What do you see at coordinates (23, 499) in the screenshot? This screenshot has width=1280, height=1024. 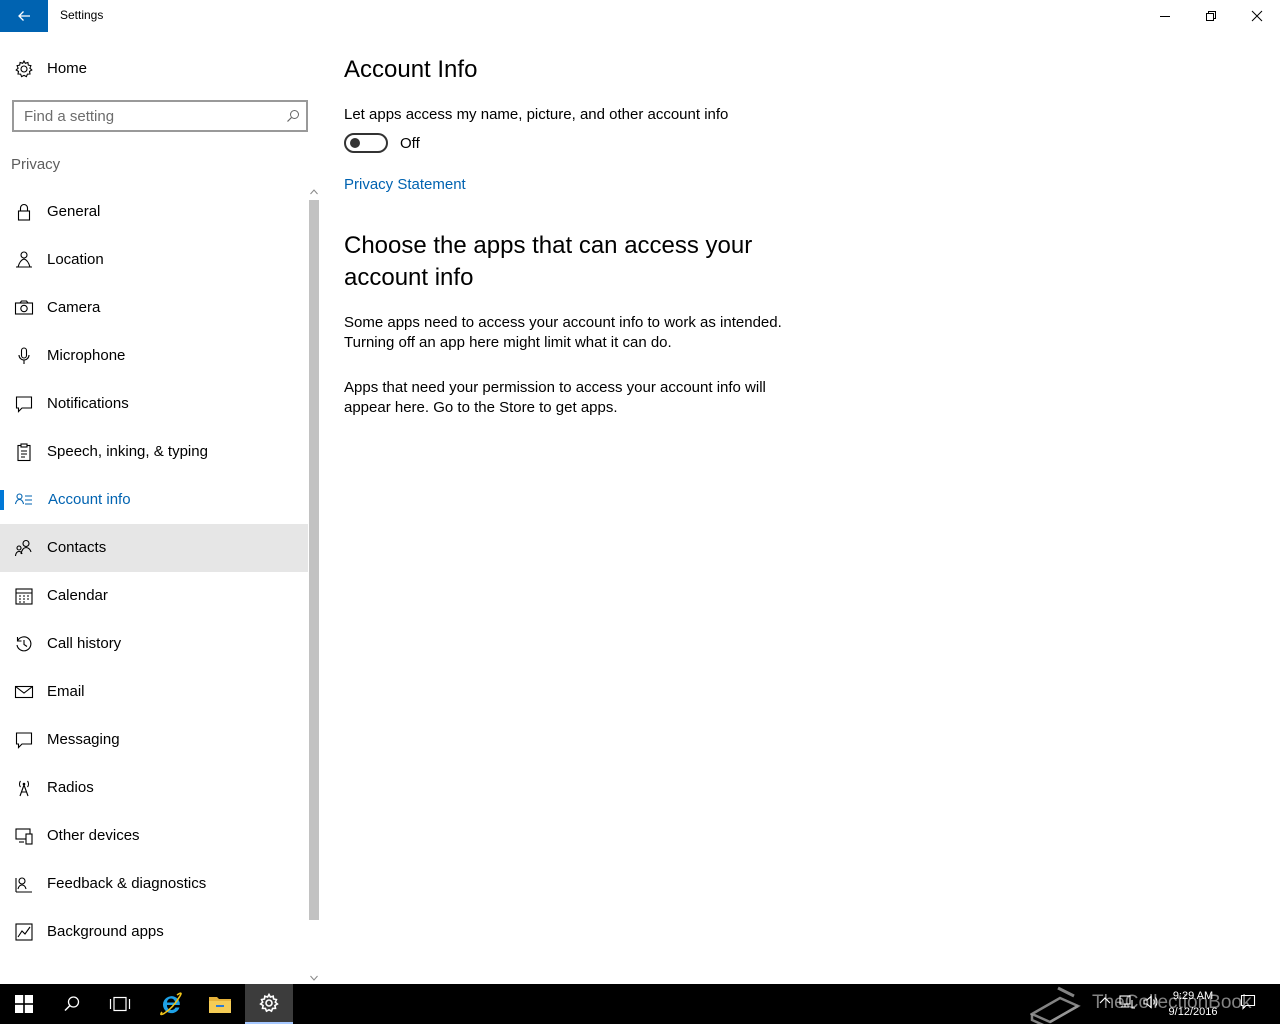 I see `account-card-icon` at bounding box center [23, 499].